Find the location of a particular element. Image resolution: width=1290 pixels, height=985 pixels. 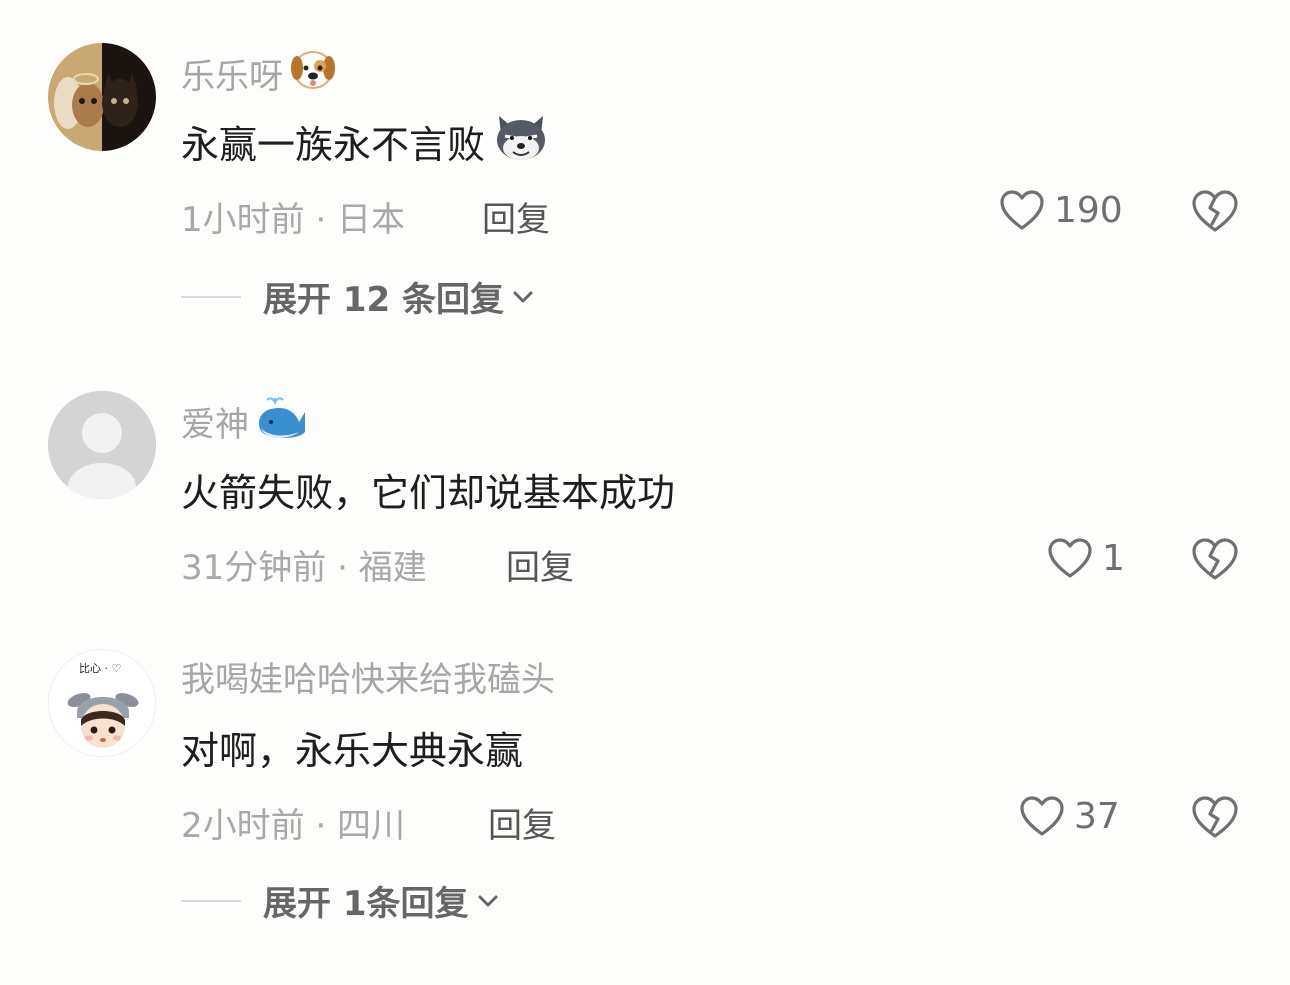

avatar: 比心 · ♡ is located at coordinates (102, 703).